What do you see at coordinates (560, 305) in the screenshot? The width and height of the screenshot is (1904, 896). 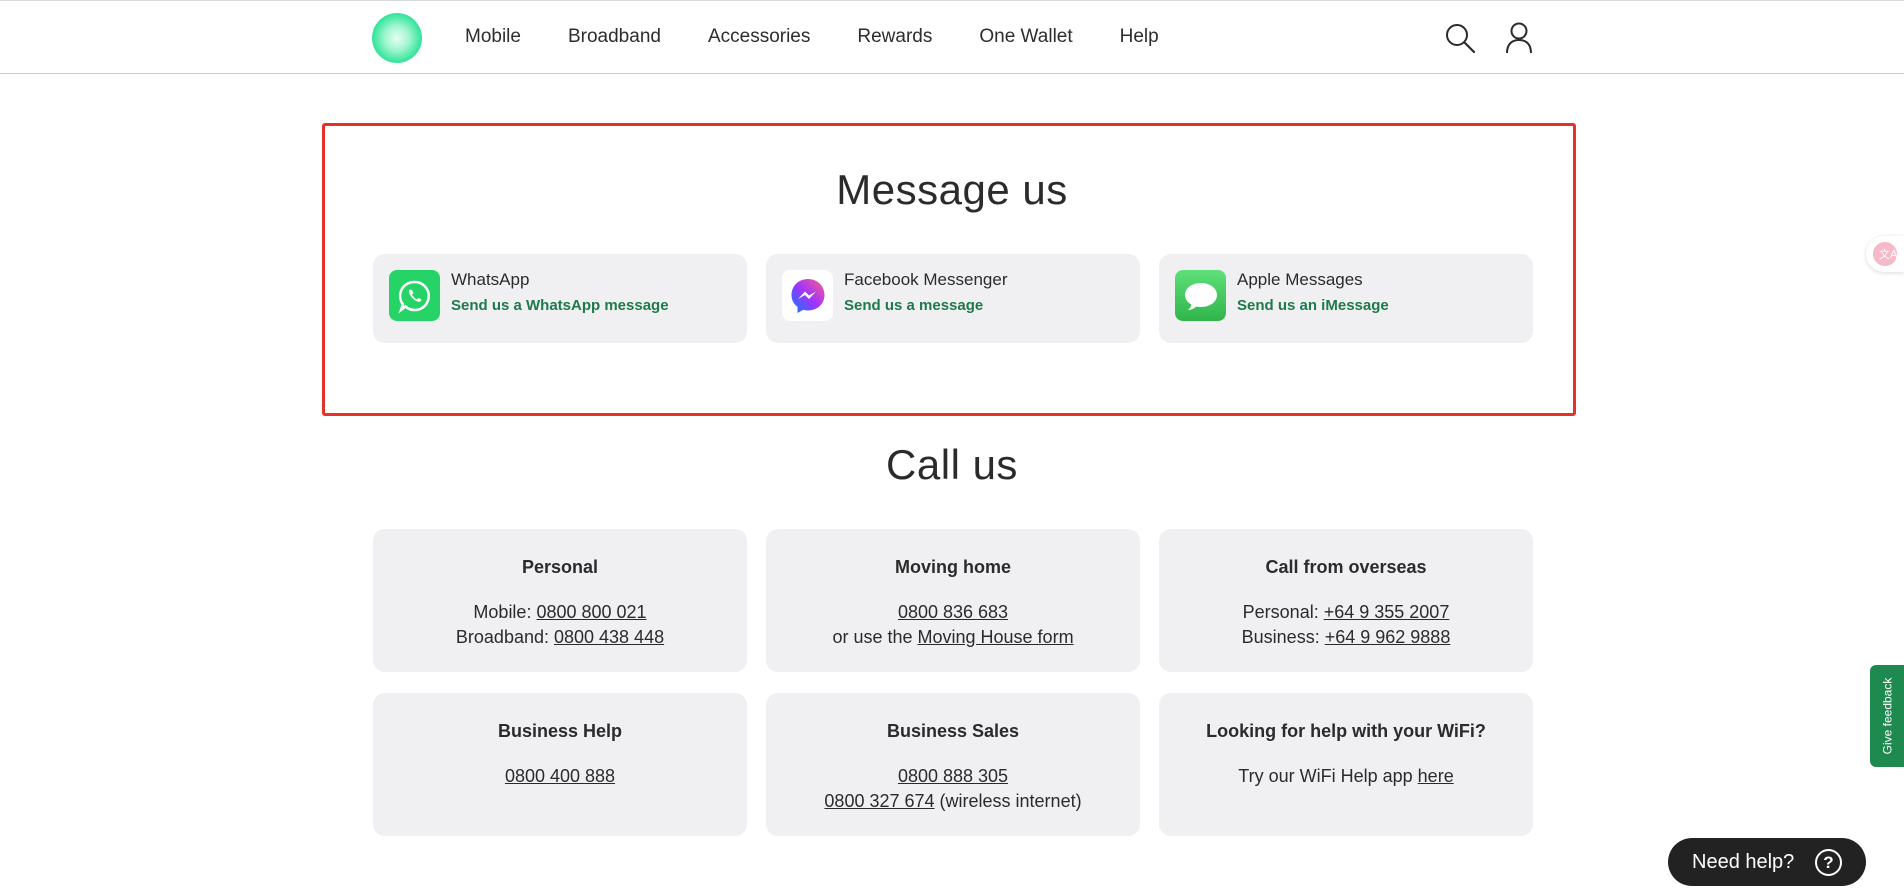 I see `whatsapp-link: Send us a WhatsApp message` at bounding box center [560, 305].